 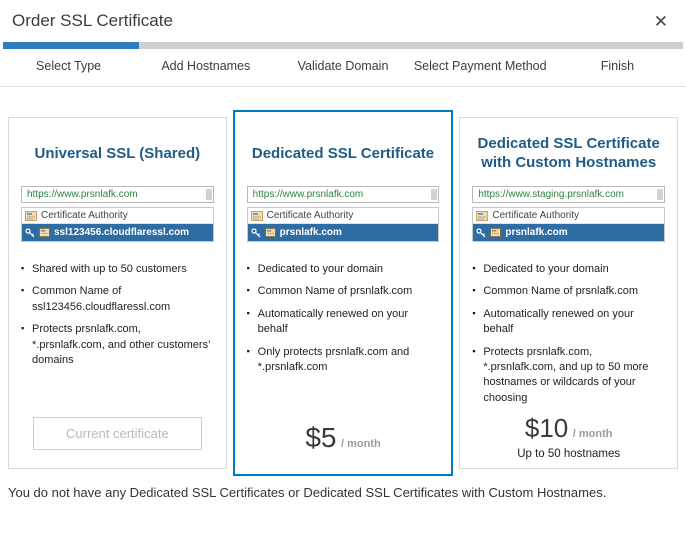 I want to click on price-amount: $5, so click(x=321, y=437).